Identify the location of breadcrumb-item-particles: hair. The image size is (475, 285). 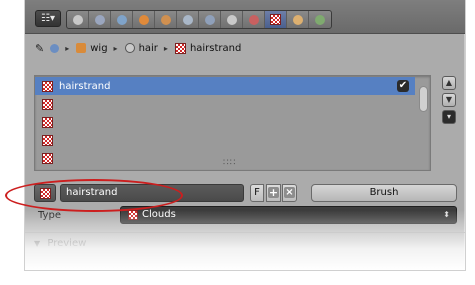
(141, 48).